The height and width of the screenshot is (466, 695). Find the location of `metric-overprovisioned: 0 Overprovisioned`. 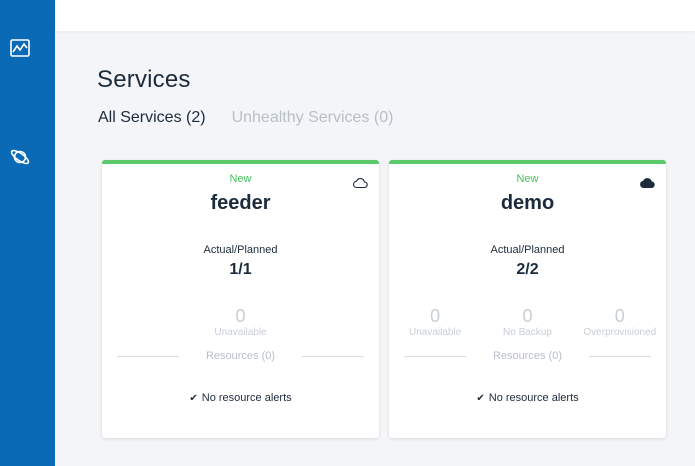

metric-overprovisioned: 0 Overprovisioned is located at coordinates (620, 322).